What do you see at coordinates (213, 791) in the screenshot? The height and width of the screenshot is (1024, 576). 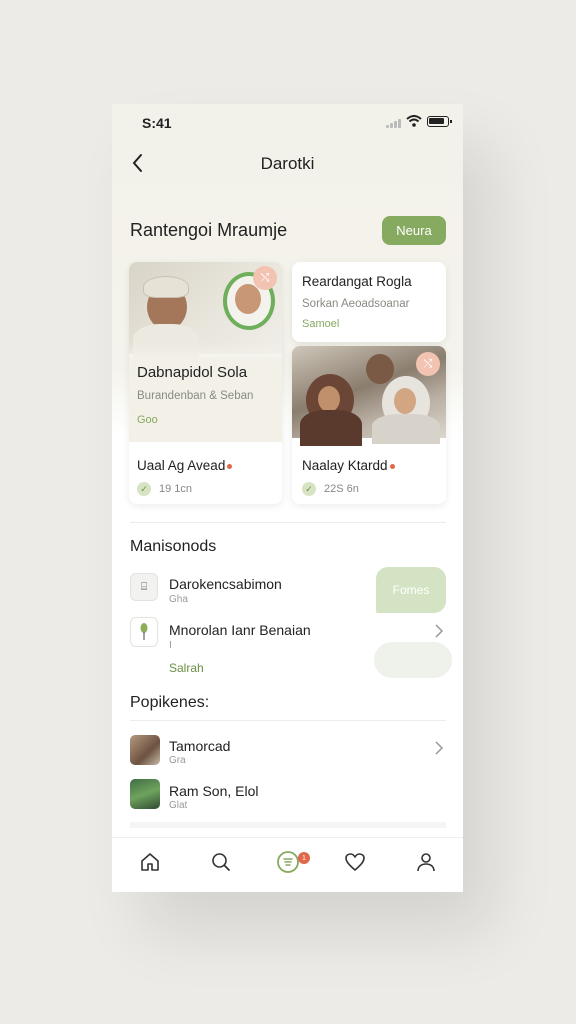 I see `popular-item-2-title: Ram Son, Elol` at bounding box center [213, 791].